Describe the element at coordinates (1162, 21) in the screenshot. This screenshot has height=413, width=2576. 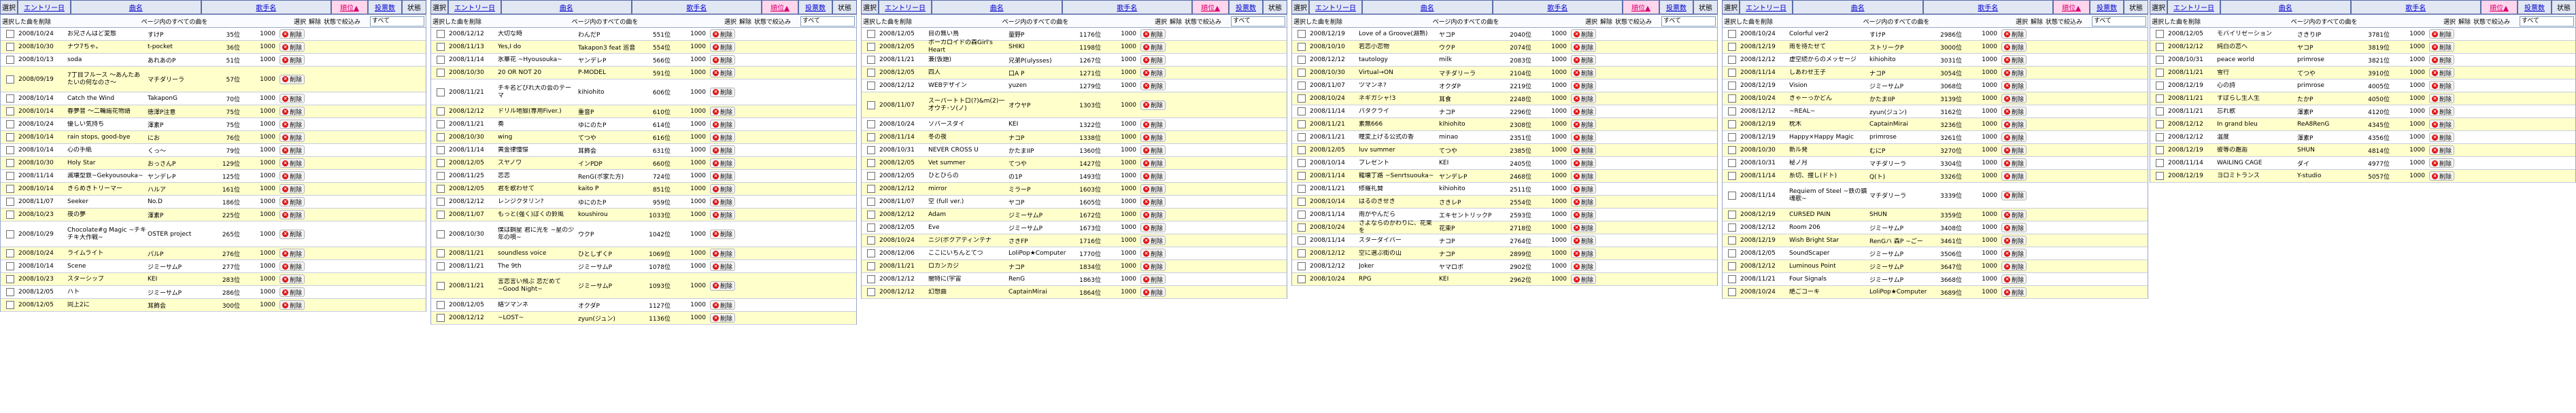
I see `select-all-link: 選択` at that location.